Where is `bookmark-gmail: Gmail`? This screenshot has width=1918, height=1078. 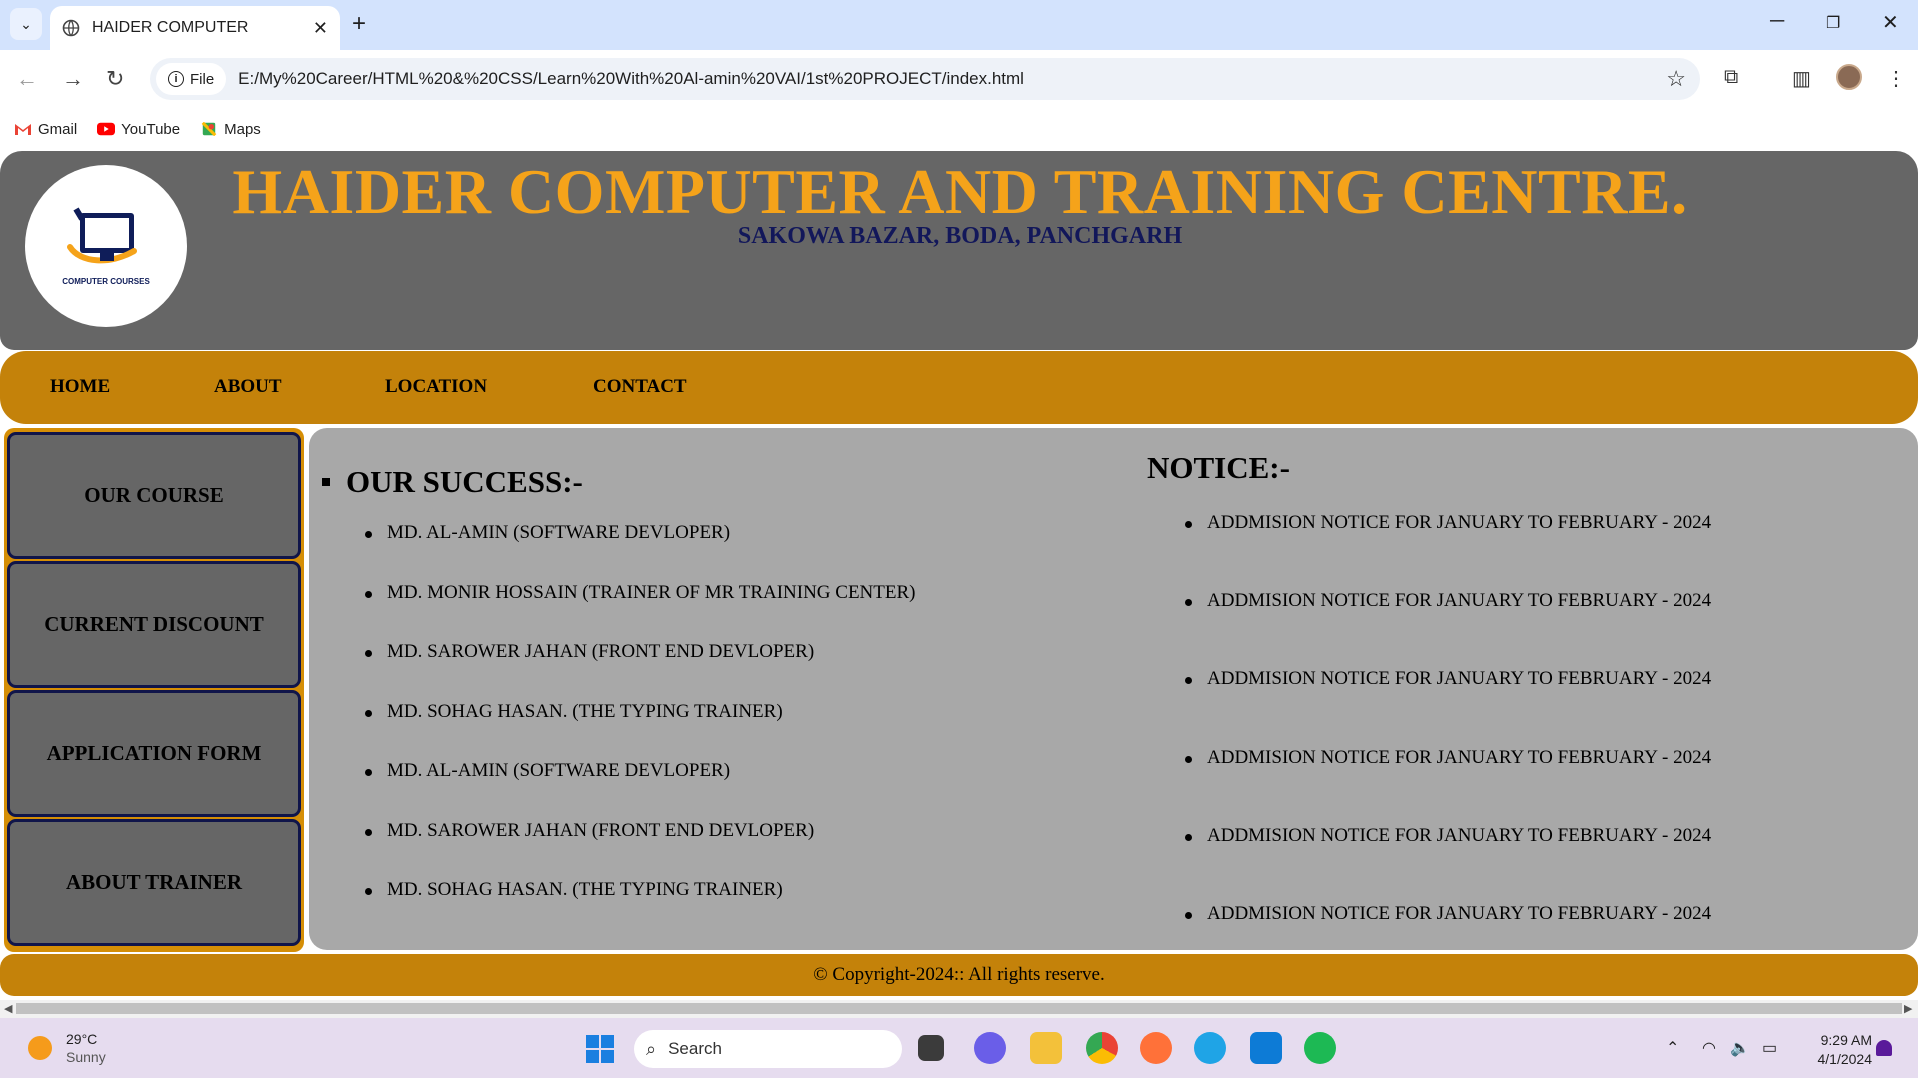
bookmark-gmail: Gmail is located at coordinates (45, 129).